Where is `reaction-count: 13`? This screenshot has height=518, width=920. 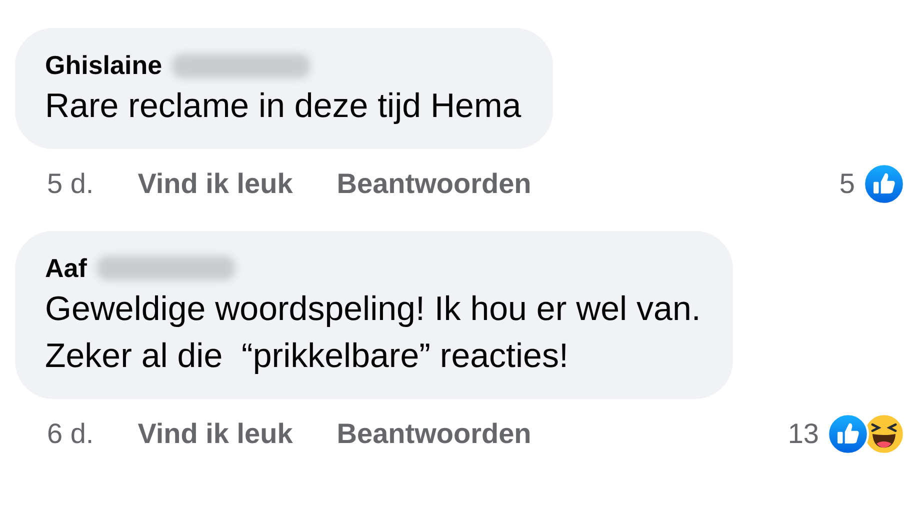
reaction-count: 13 is located at coordinates (803, 434).